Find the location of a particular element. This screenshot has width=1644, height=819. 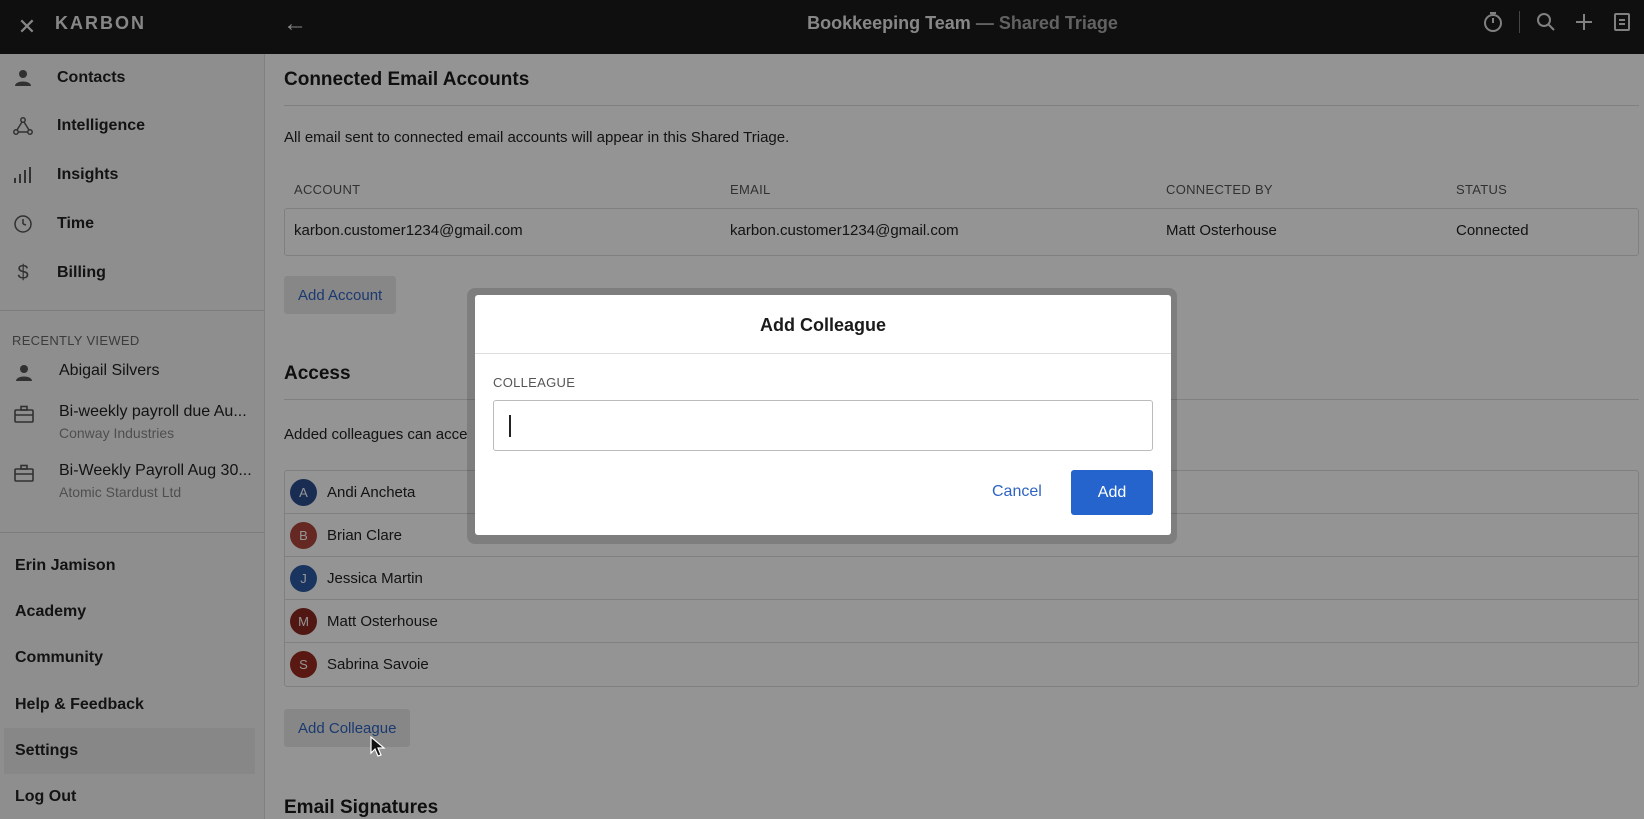

dialog-title: Add Colleague is located at coordinates (822, 325).